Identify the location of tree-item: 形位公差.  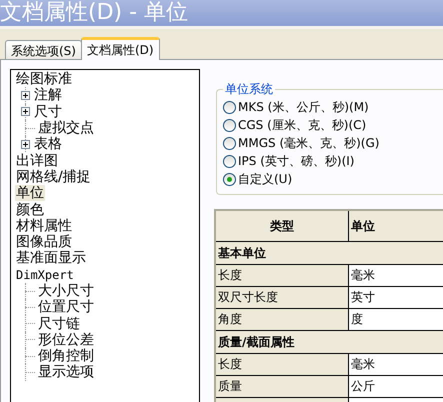
(66, 340).